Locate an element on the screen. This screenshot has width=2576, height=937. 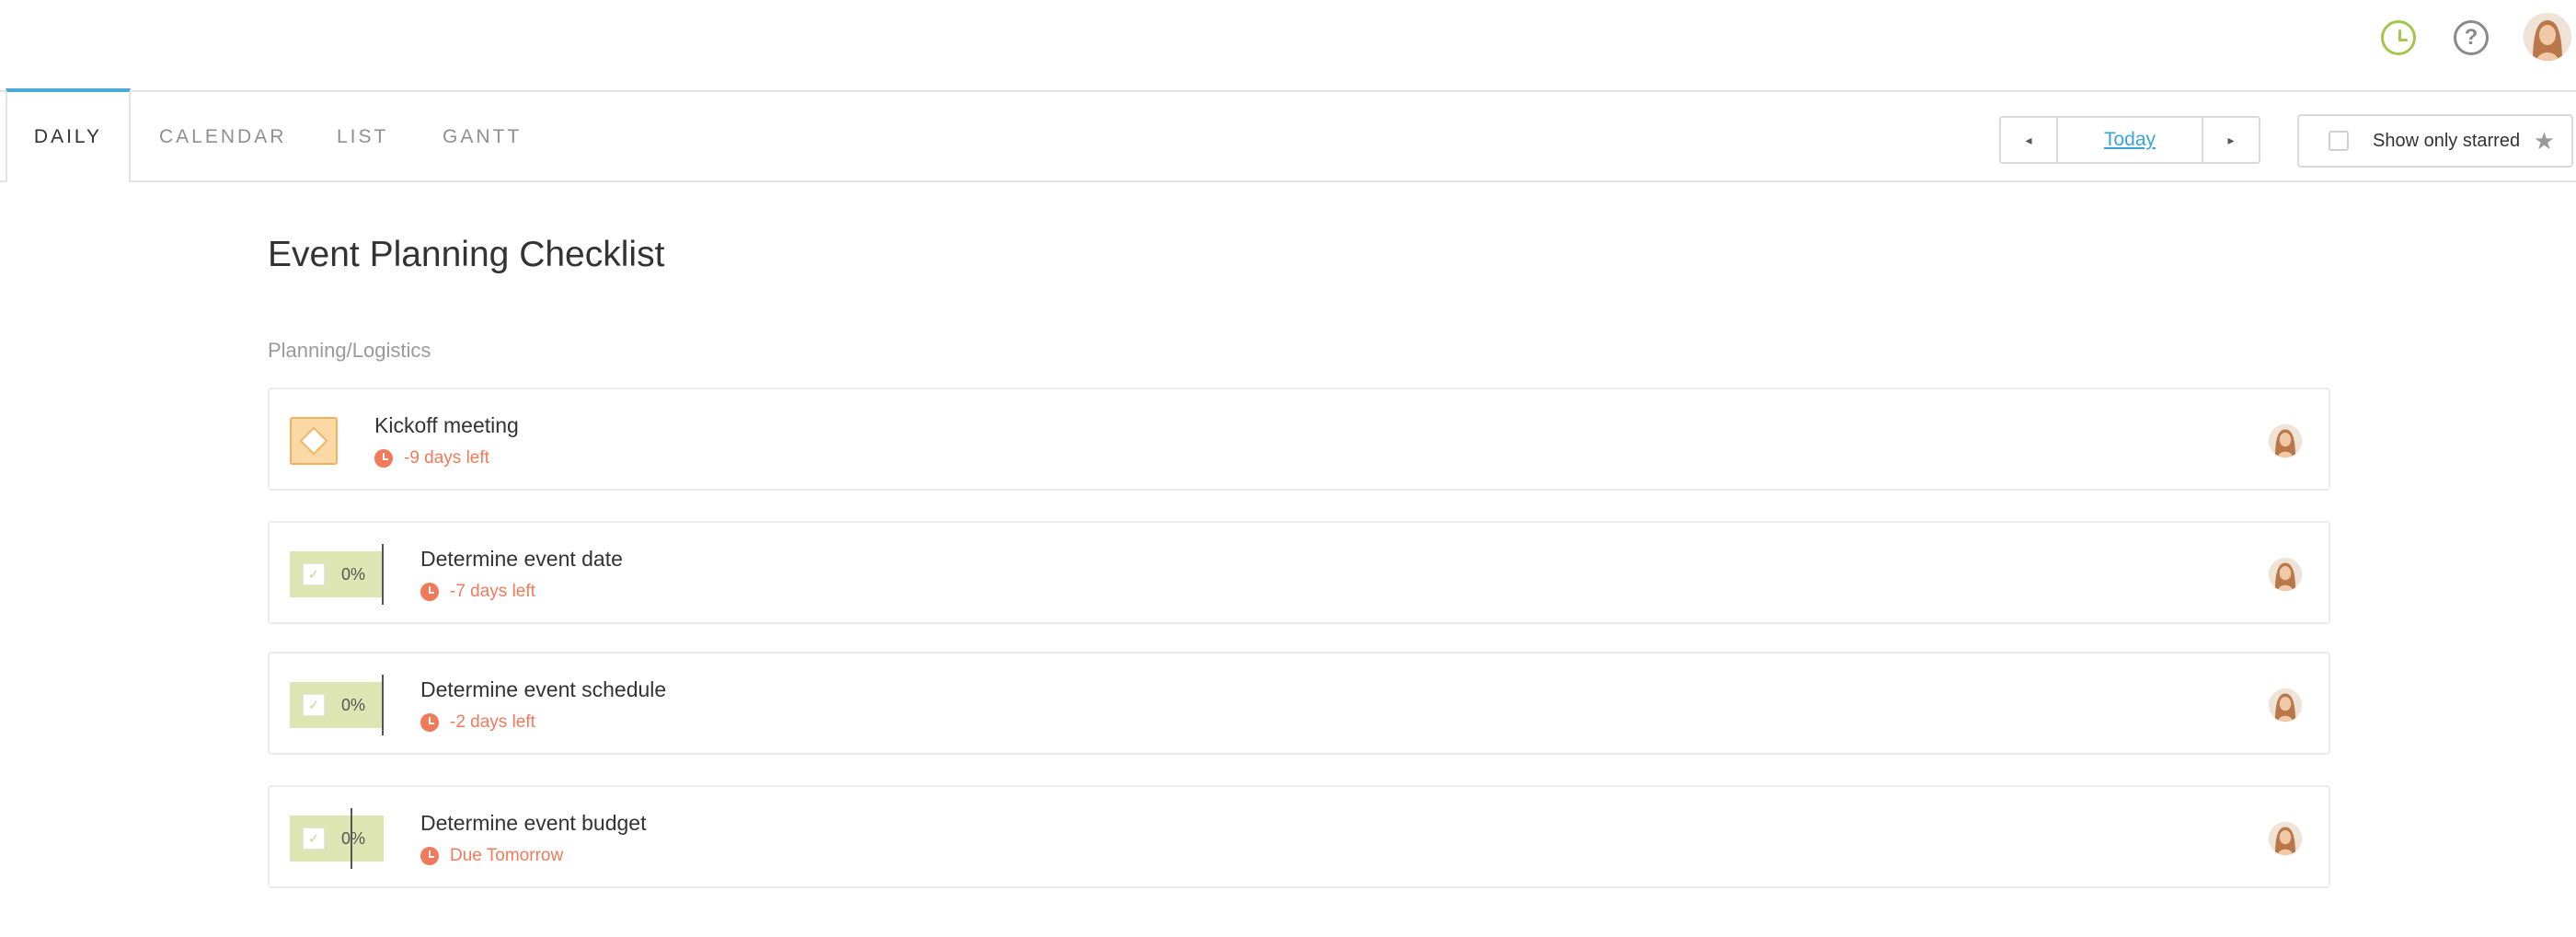
tab-list: LIST is located at coordinates (362, 137).